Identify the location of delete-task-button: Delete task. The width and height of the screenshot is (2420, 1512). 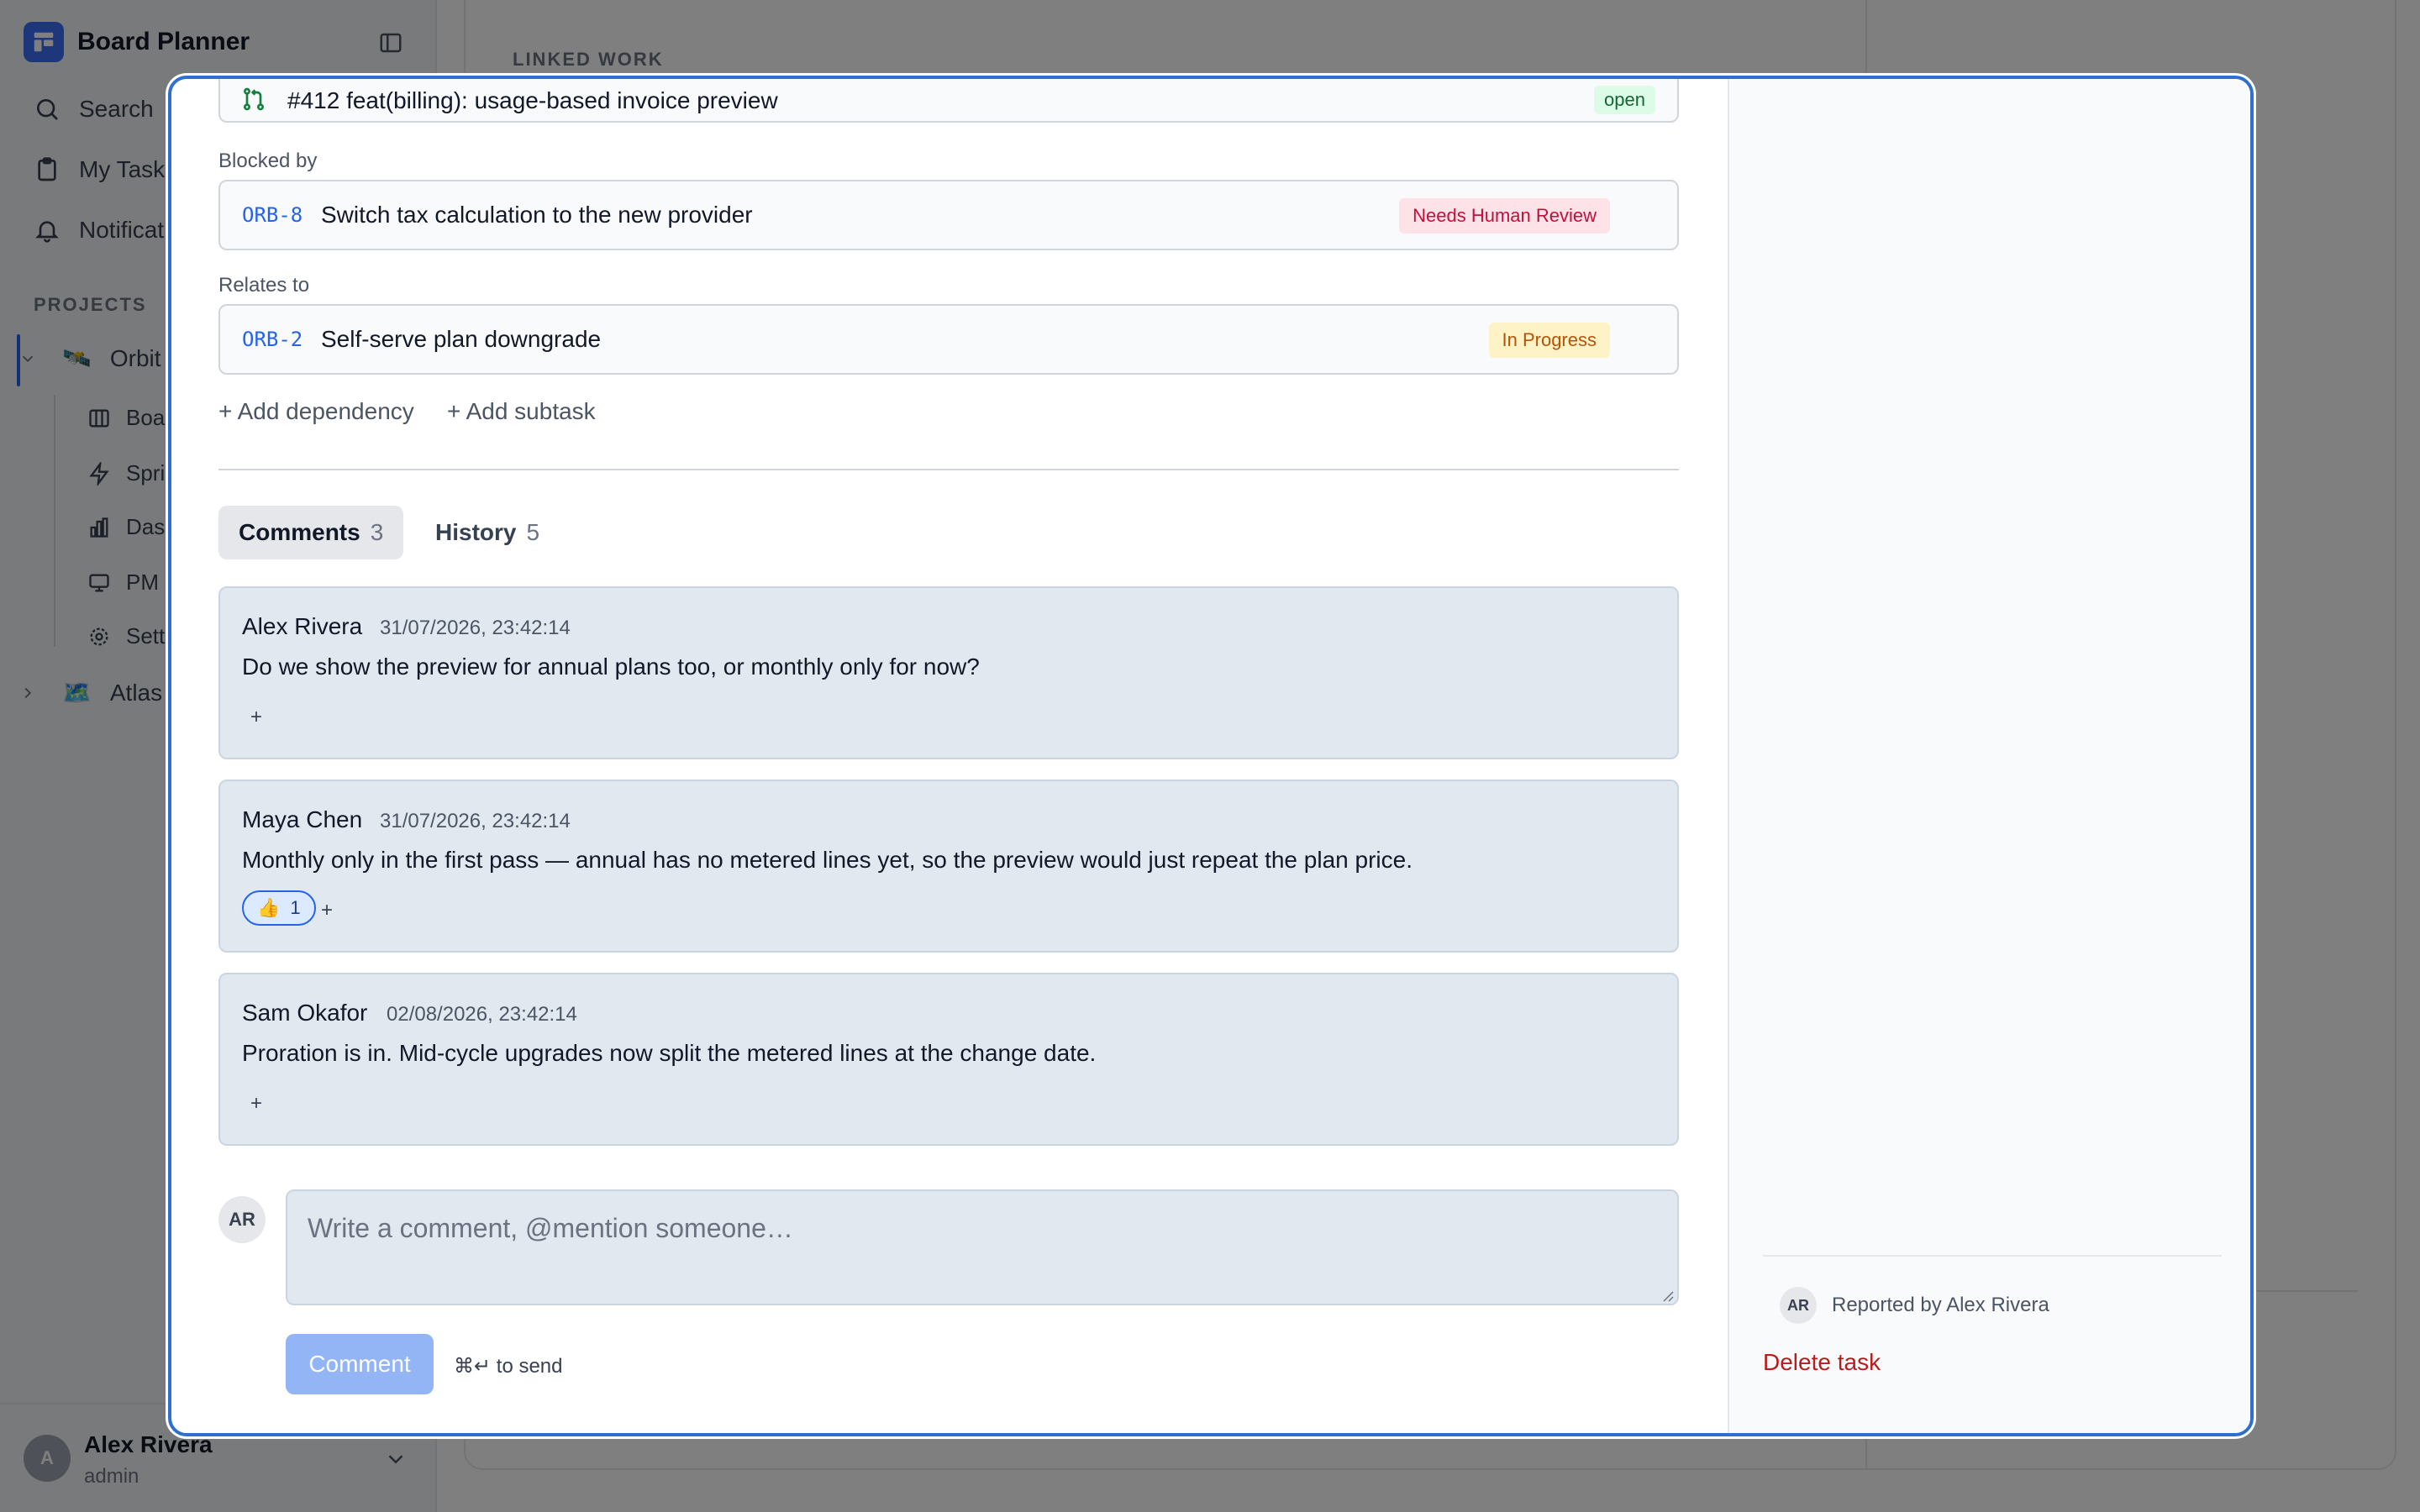
(1822, 1362).